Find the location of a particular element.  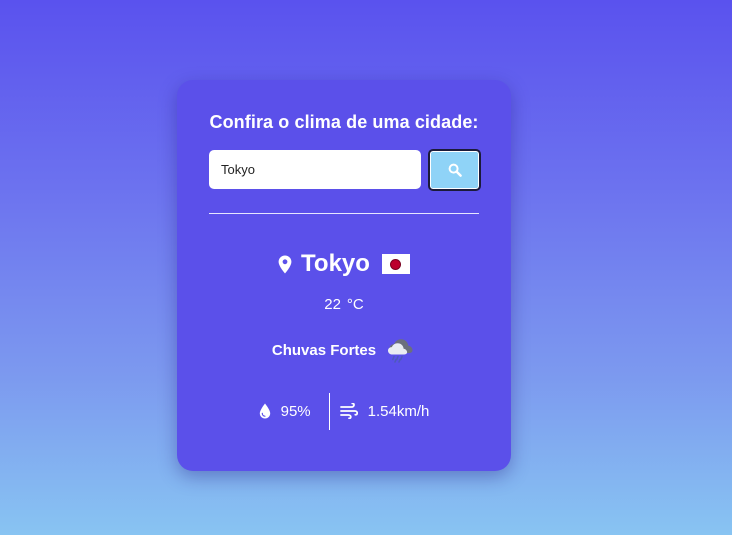

weather-description-row: Chuvas Fortes is located at coordinates (344, 350).